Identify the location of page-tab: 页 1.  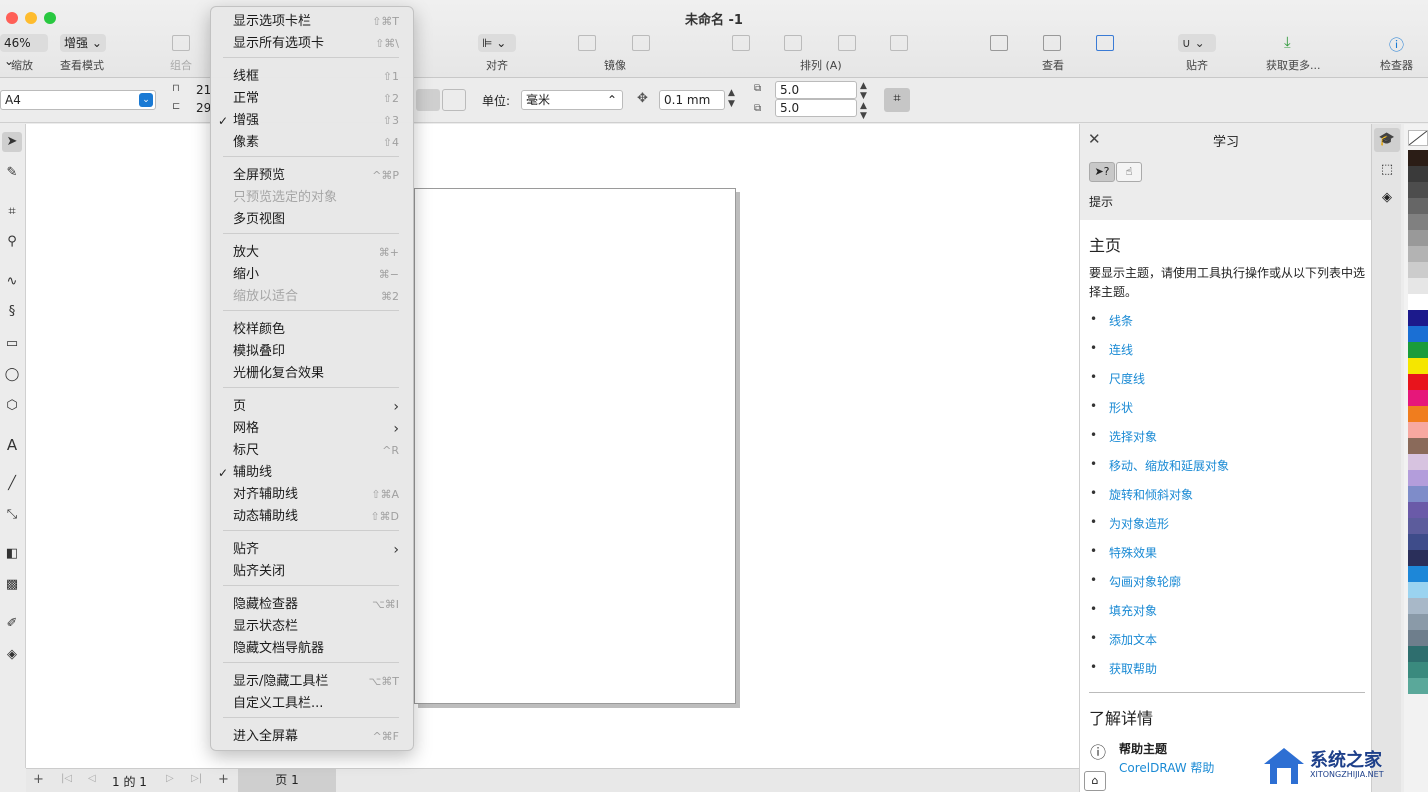
(287, 780).